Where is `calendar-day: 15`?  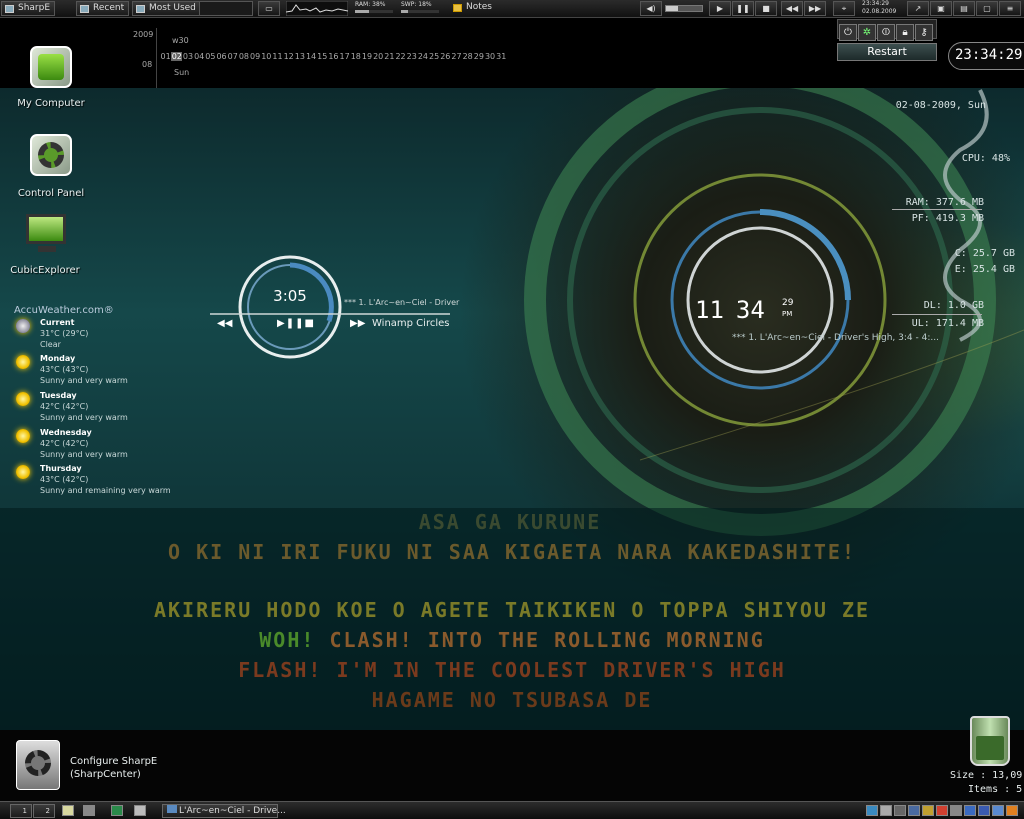 calendar-day: 15 is located at coordinates (322, 56).